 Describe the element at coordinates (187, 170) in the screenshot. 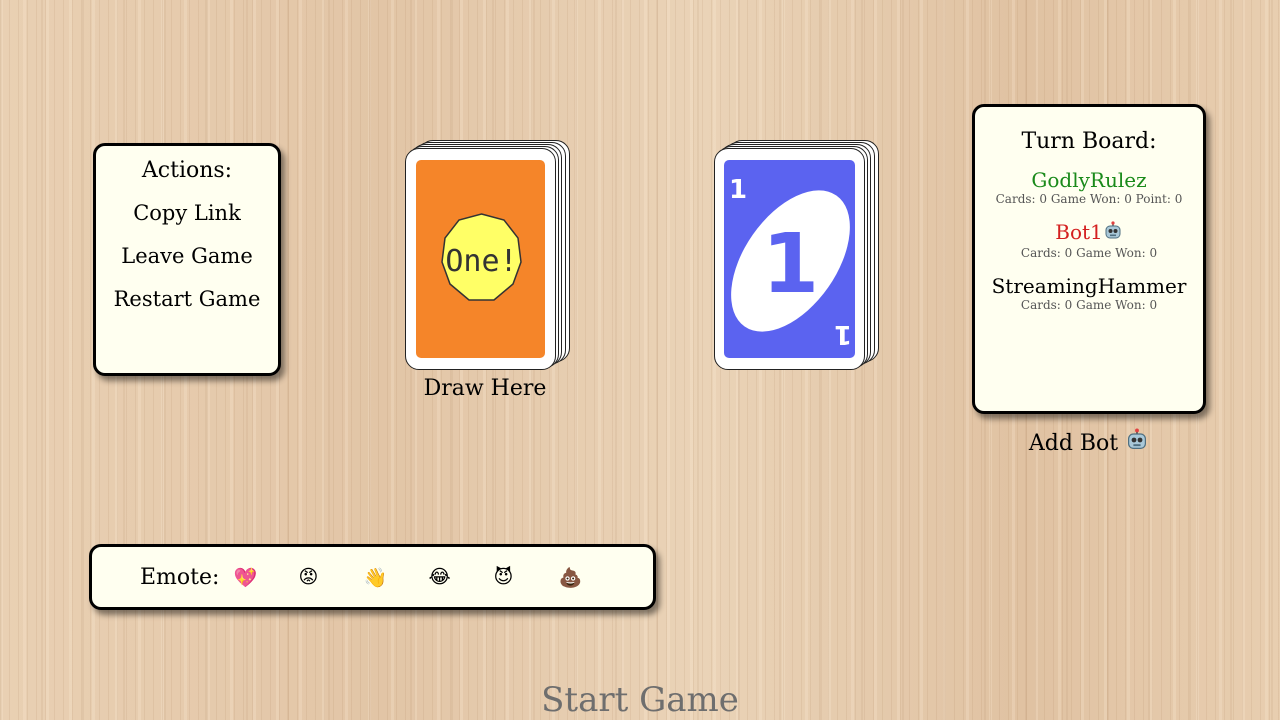

I see `actions-title: Actions:` at that location.